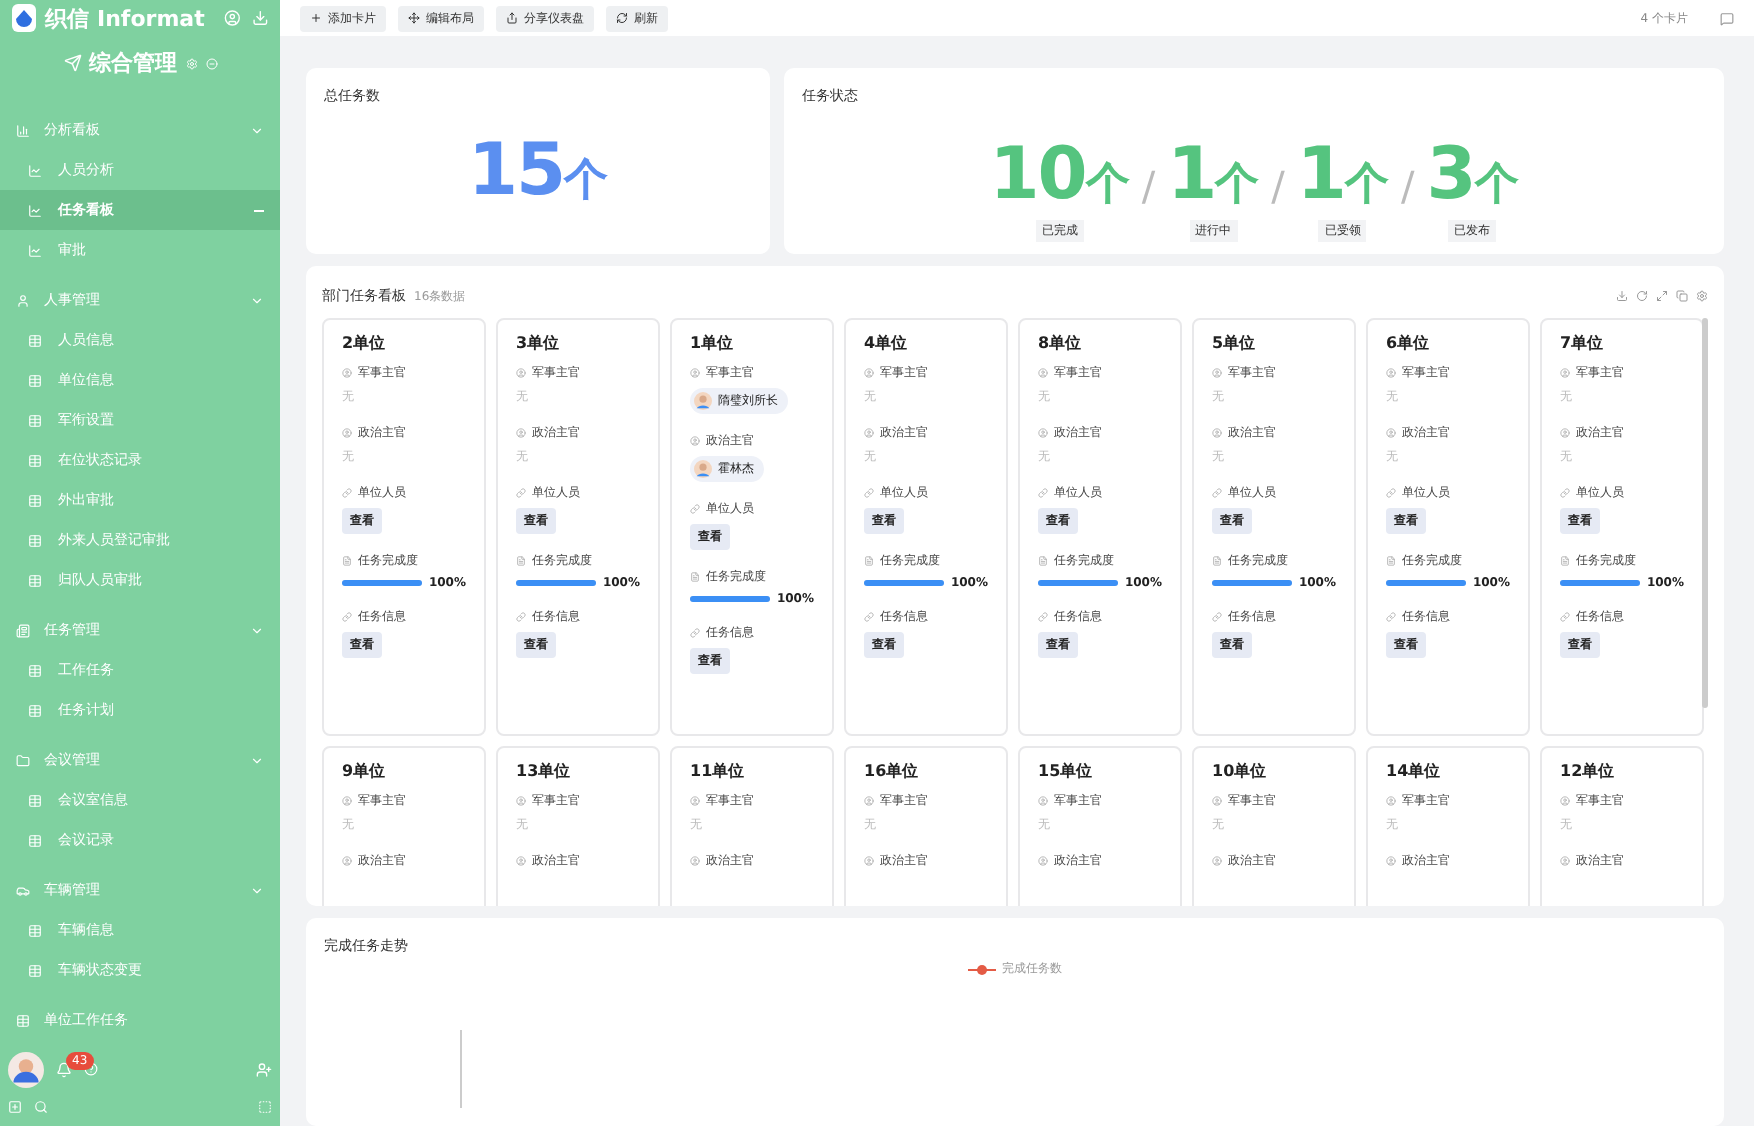  I want to click on unit-name: 3单位, so click(539, 343).